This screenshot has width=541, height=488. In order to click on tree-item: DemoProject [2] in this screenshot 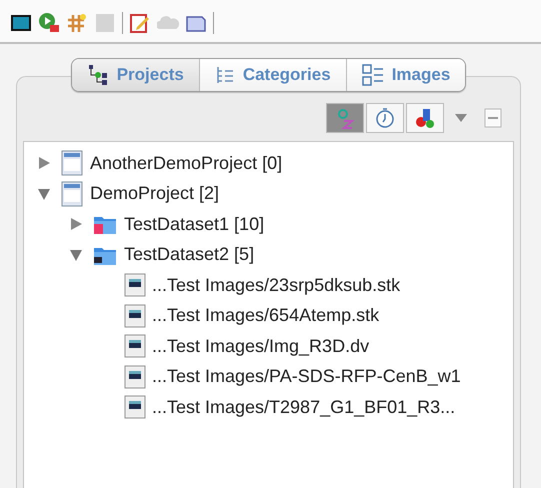, I will do `click(155, 193)`.